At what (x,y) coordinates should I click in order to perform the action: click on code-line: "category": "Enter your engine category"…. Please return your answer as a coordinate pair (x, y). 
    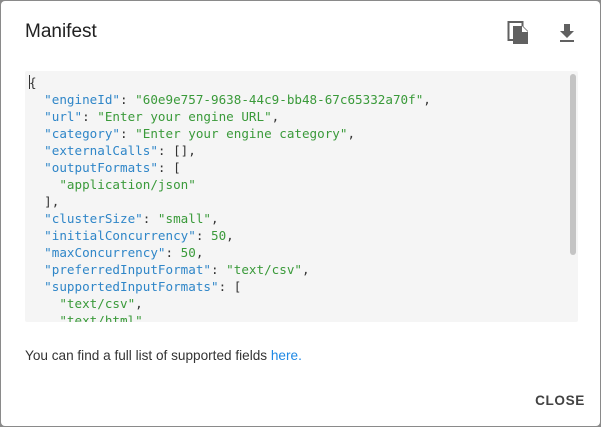
    Looking at the image, I should click on (230, 133).